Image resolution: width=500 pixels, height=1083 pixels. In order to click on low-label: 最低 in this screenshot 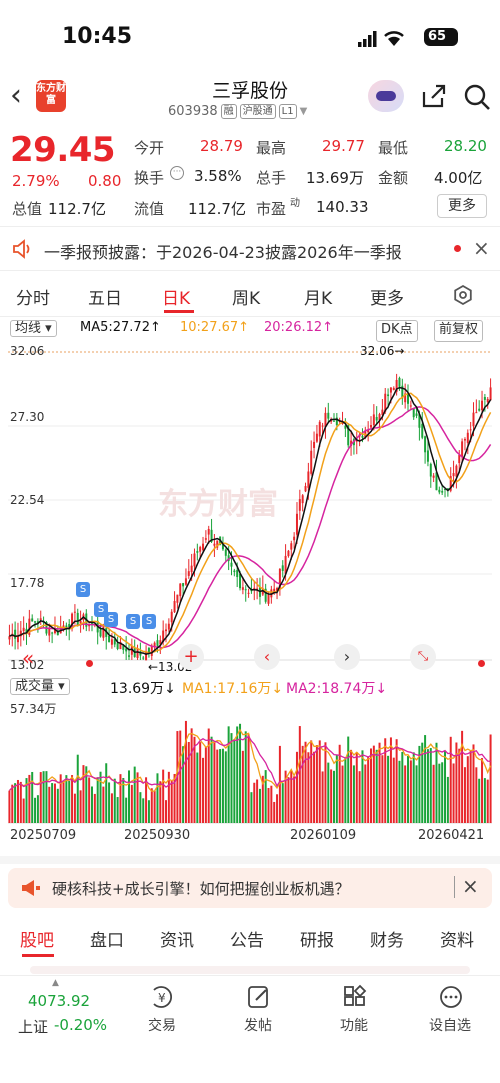, I will do `click(393, 148)`.